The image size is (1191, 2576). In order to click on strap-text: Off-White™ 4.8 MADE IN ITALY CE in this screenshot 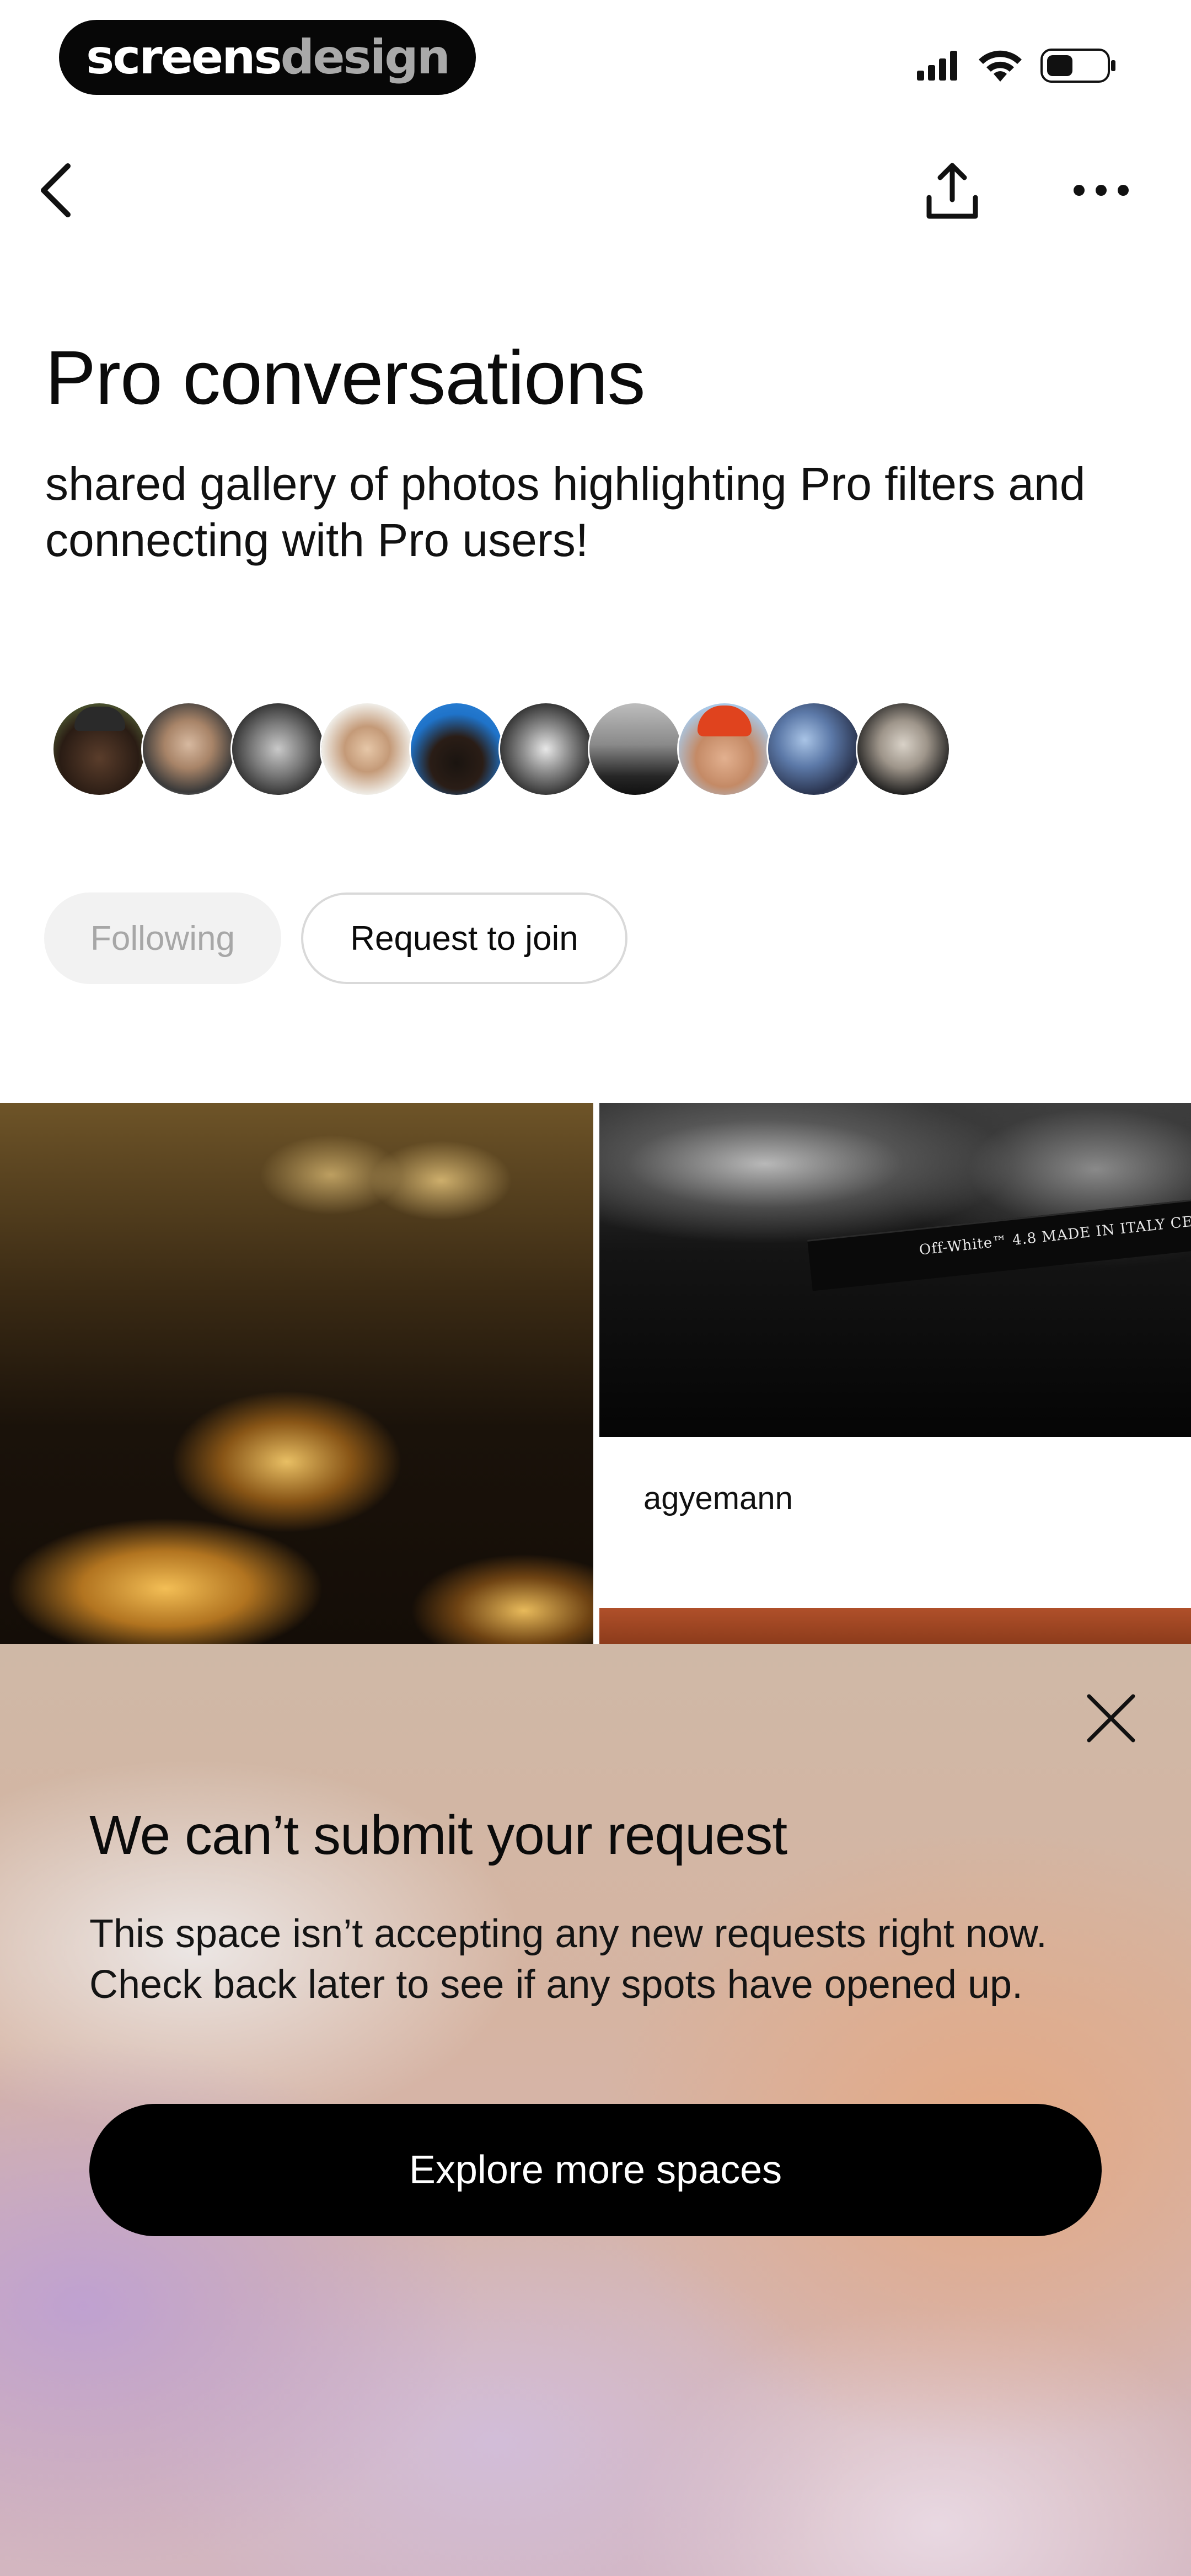, I will do `click(1054, 1236)`.